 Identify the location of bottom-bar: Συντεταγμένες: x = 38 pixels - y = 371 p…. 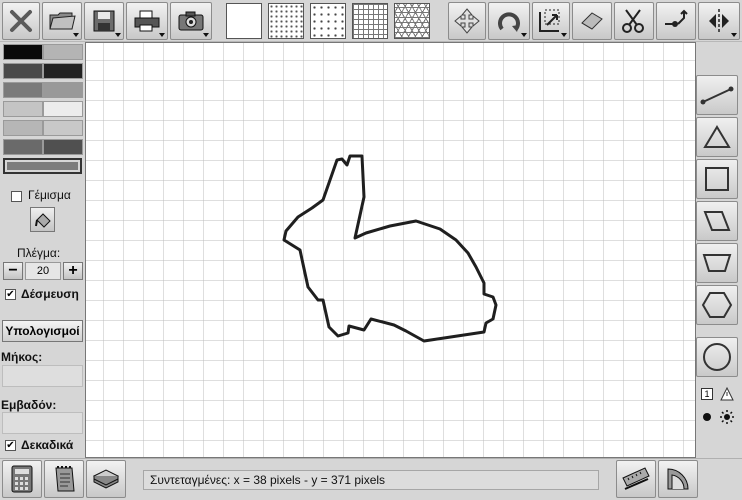
(371, 479).